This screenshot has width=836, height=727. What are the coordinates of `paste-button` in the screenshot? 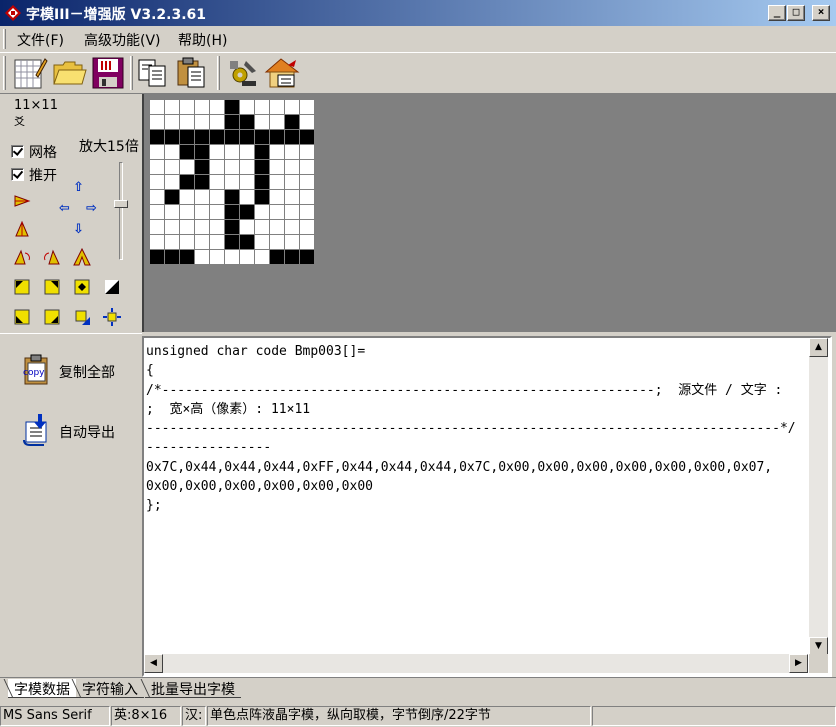 It's located at (192, 73).